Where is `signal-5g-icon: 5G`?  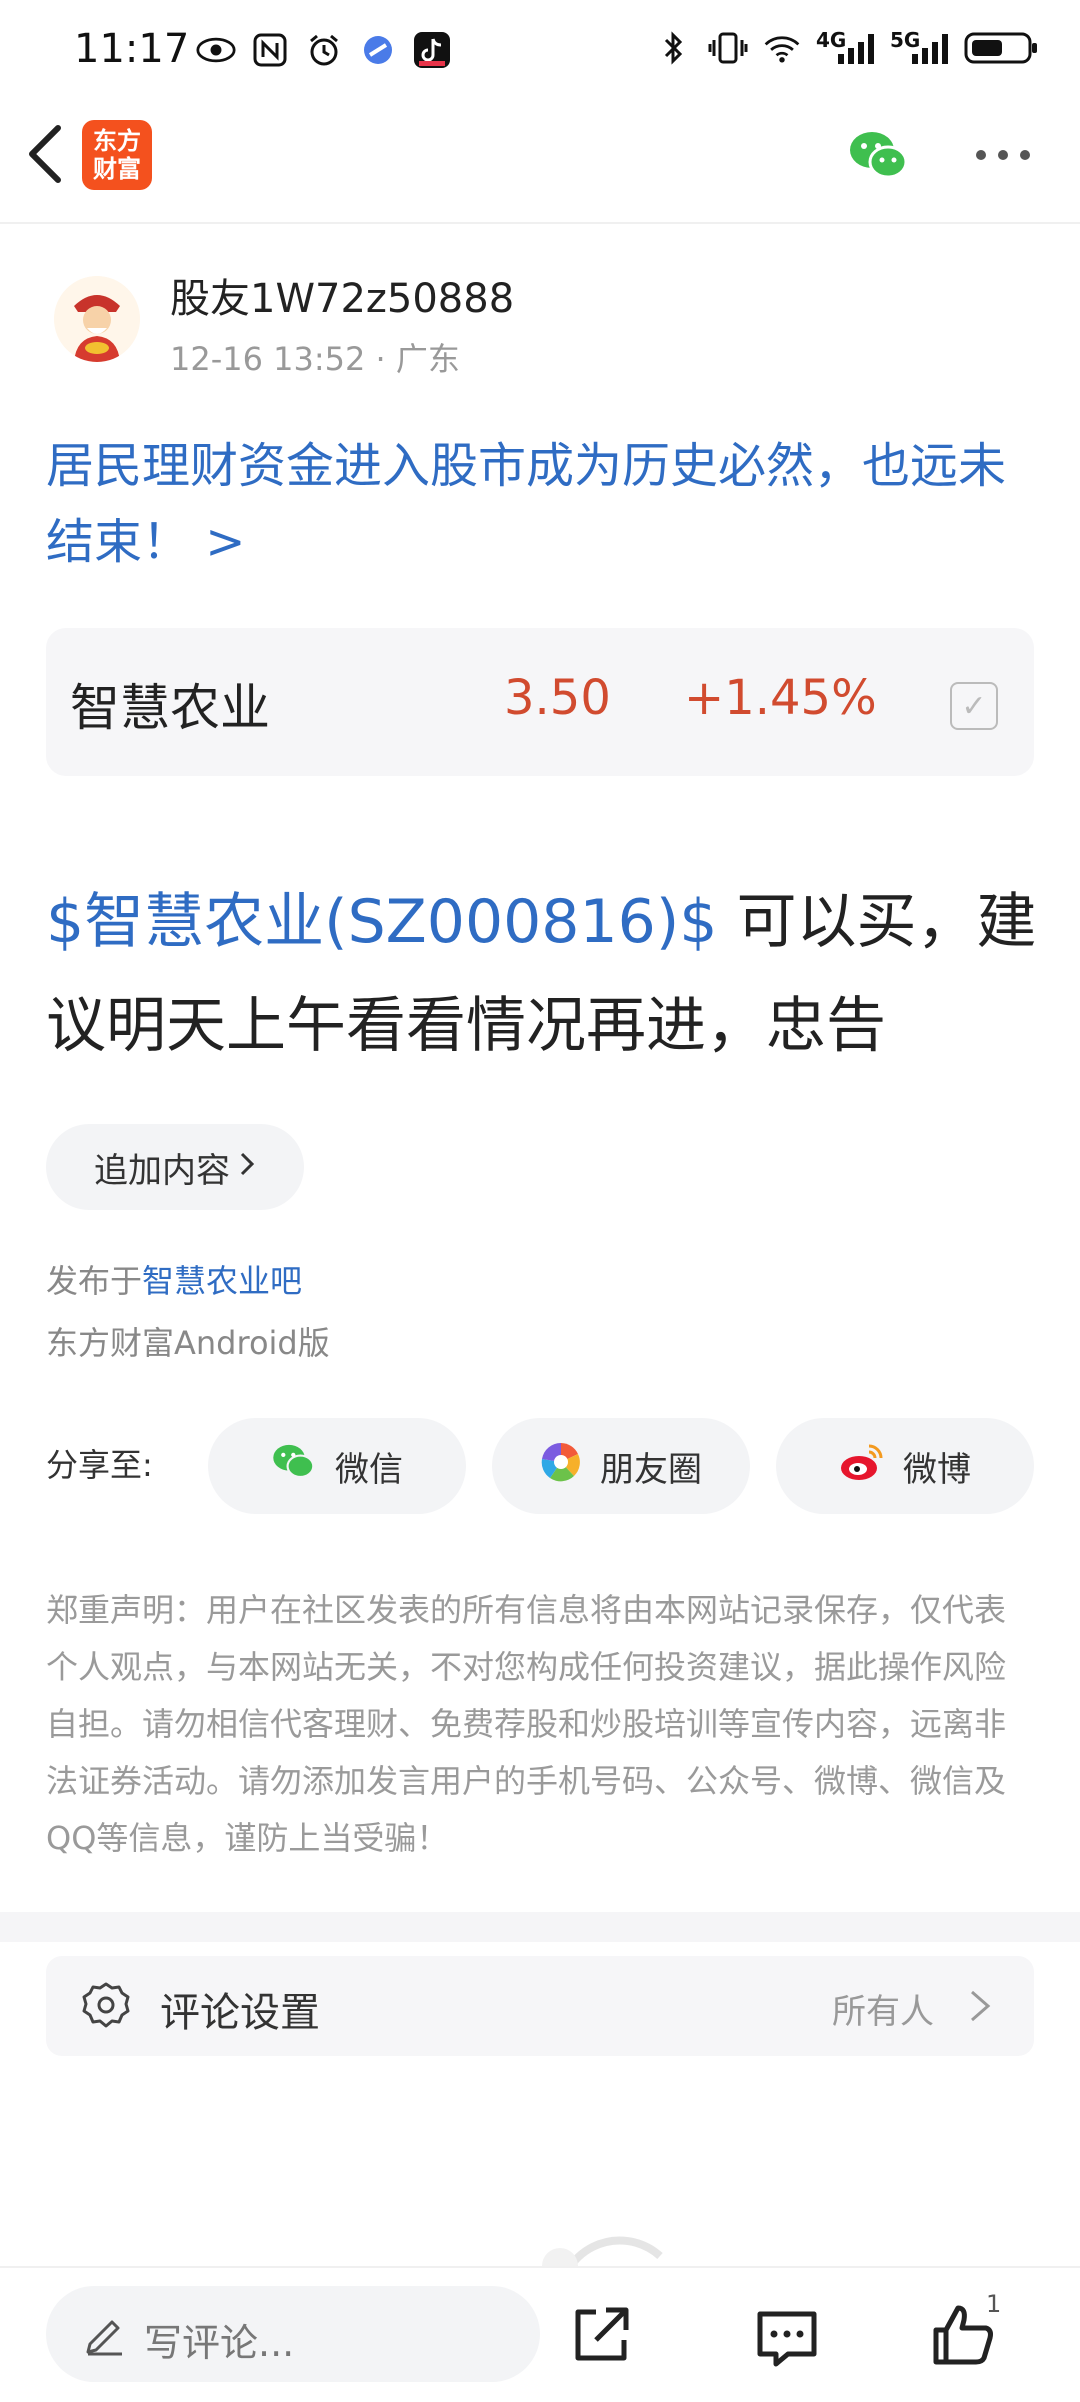 signal-5g-icon: 5G is located at coordinates (920, 48).